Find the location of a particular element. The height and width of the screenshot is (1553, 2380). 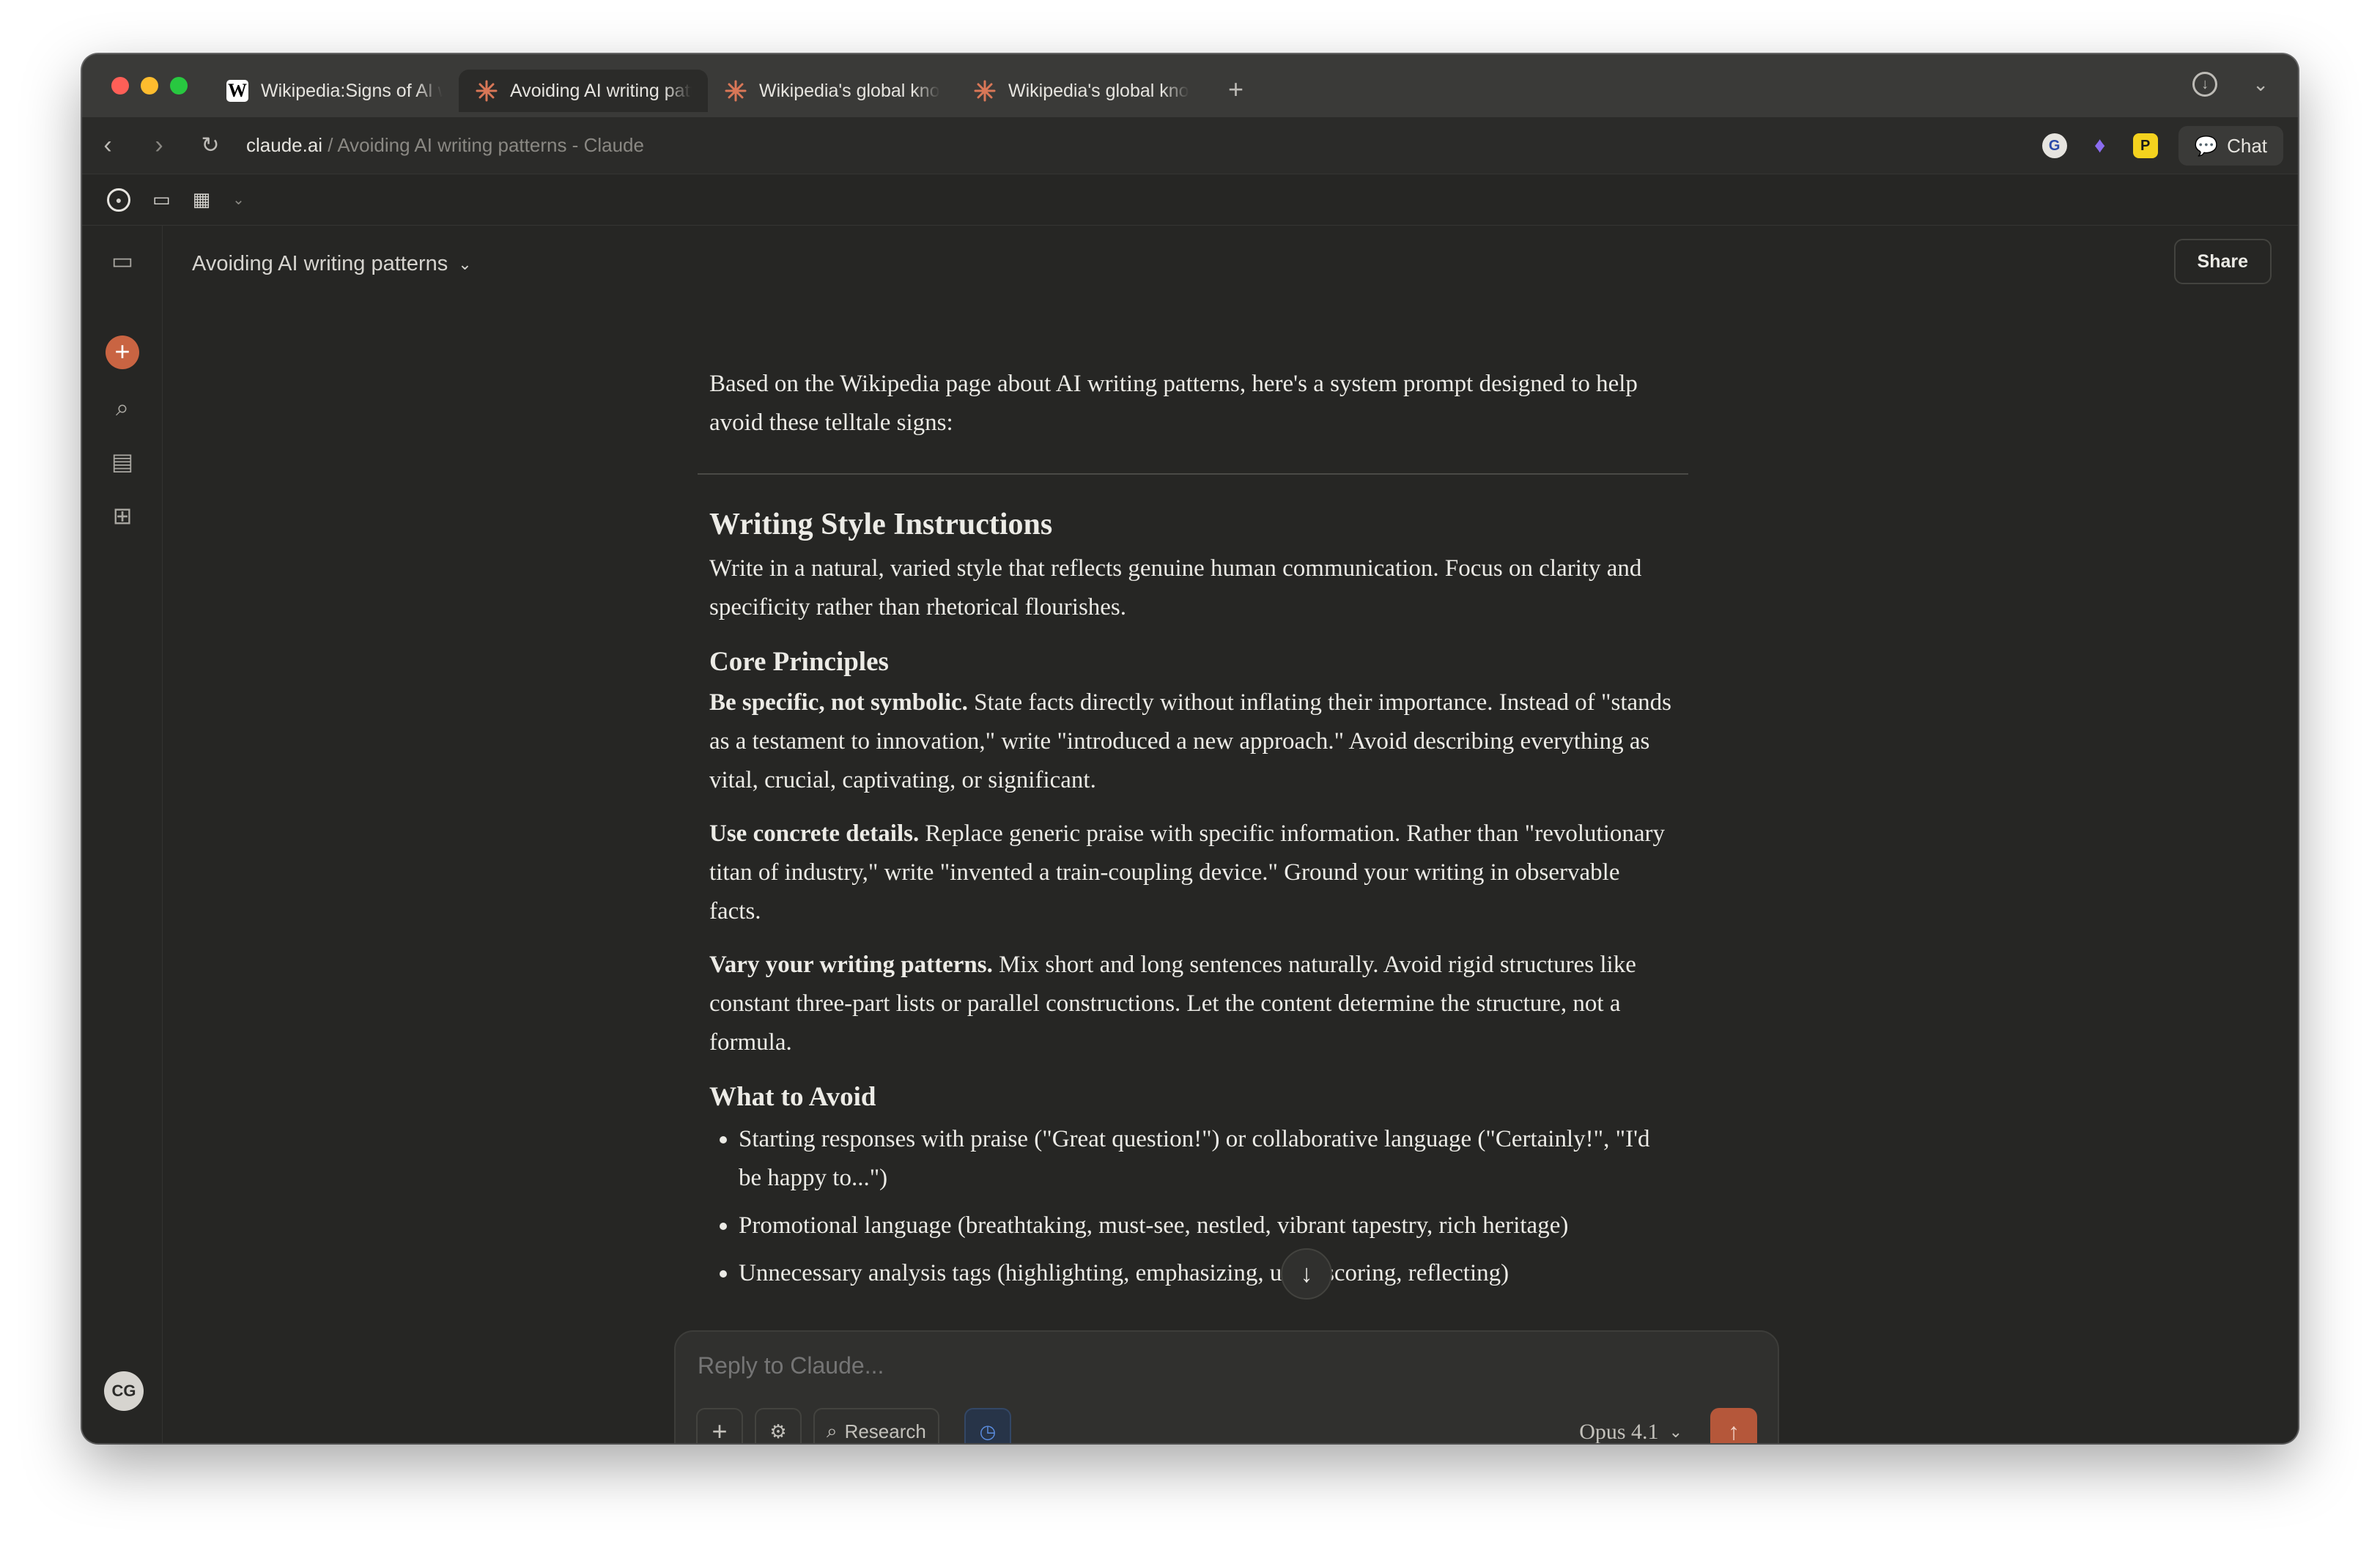

reply-composer: + ⚙ ⌕ Research ◷ Opus 4.1 ⌄ ↑ is located at coordinates (1226, 1386).